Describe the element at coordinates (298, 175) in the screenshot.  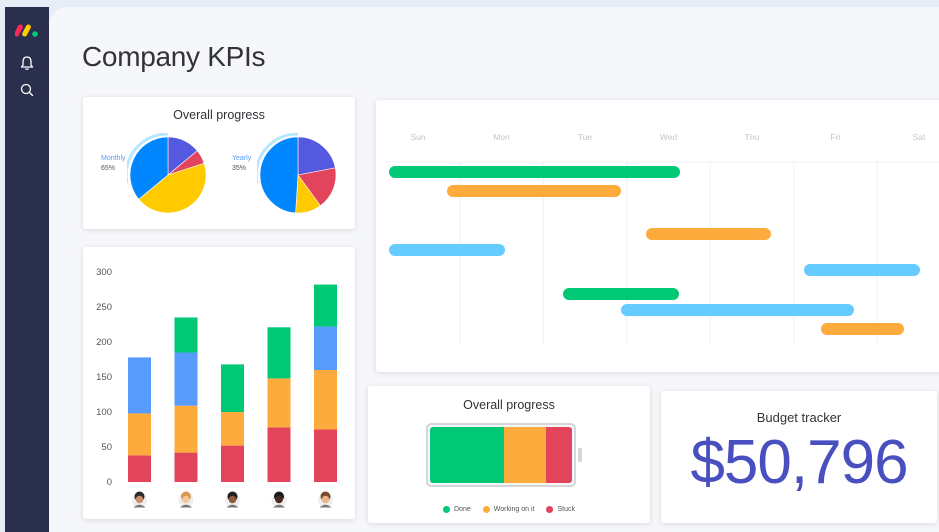
I see `yearly-pie-chart` at that location.